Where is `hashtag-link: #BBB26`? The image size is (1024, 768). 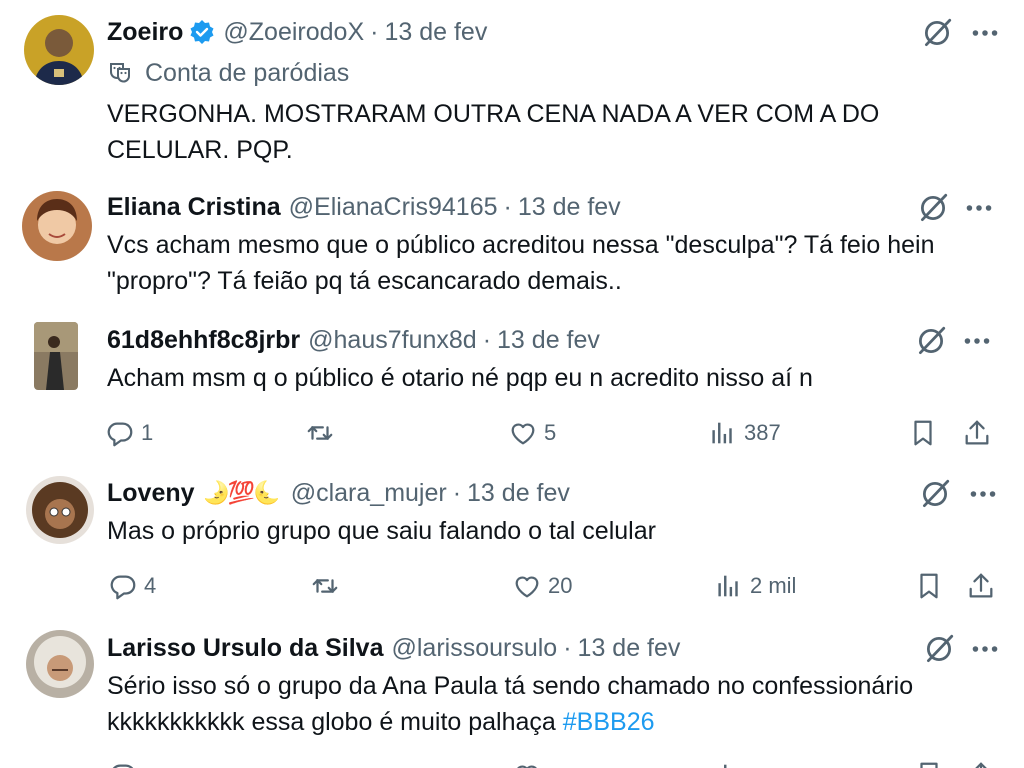
hashtag-link: #BBB26 is located at coordinates (609, 722).